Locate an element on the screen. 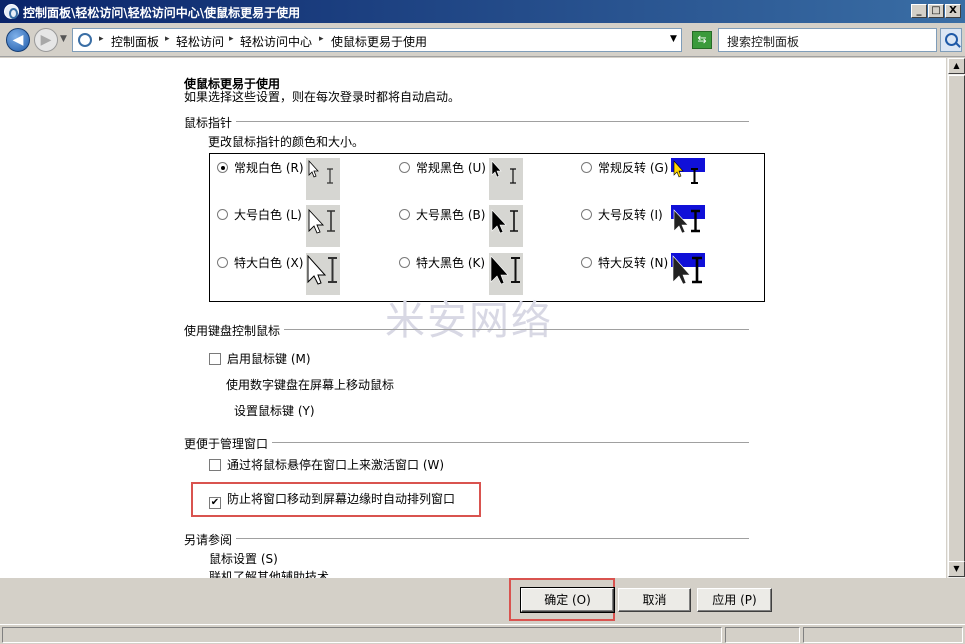 This screenshot has width=965, height=644. mouse-settings-link: 鼠标设置 (S) is located at coordinates (243, 558).